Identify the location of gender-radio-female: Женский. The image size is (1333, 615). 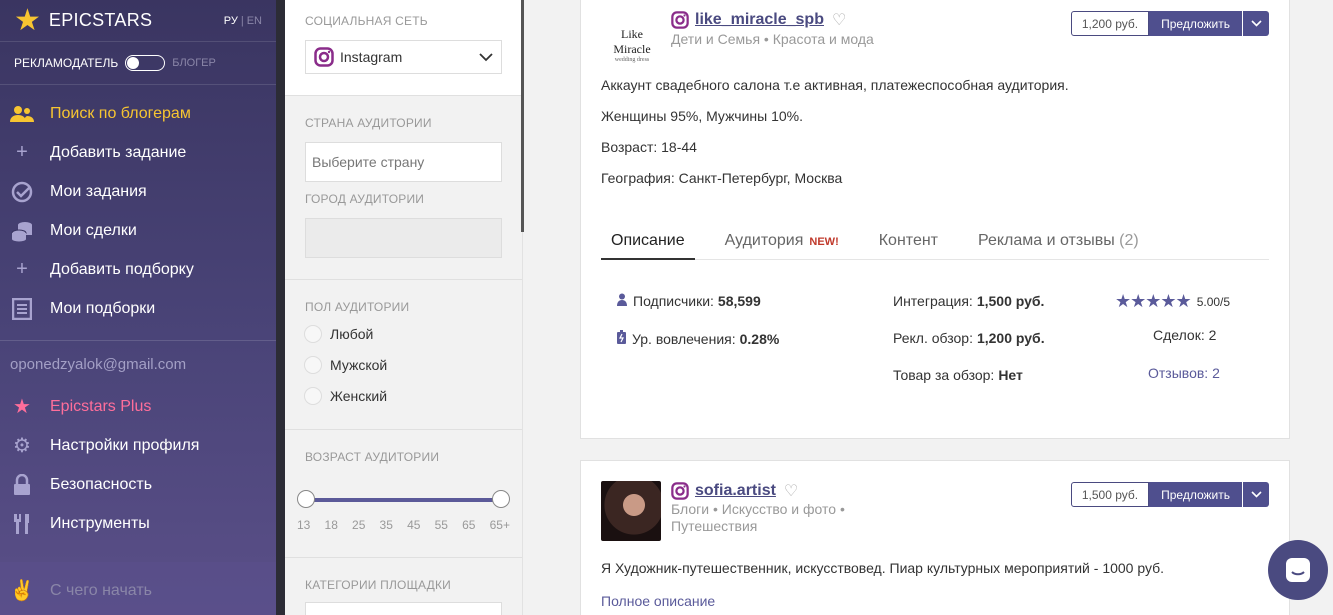
(403, 395).